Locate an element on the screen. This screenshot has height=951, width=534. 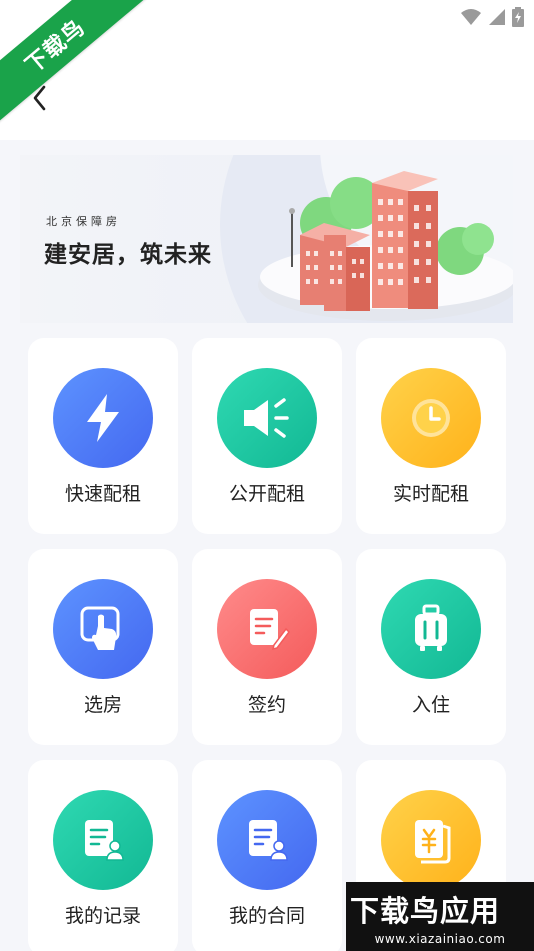
menu-item-label: 我的合同 is located at coordinates (266, 916).